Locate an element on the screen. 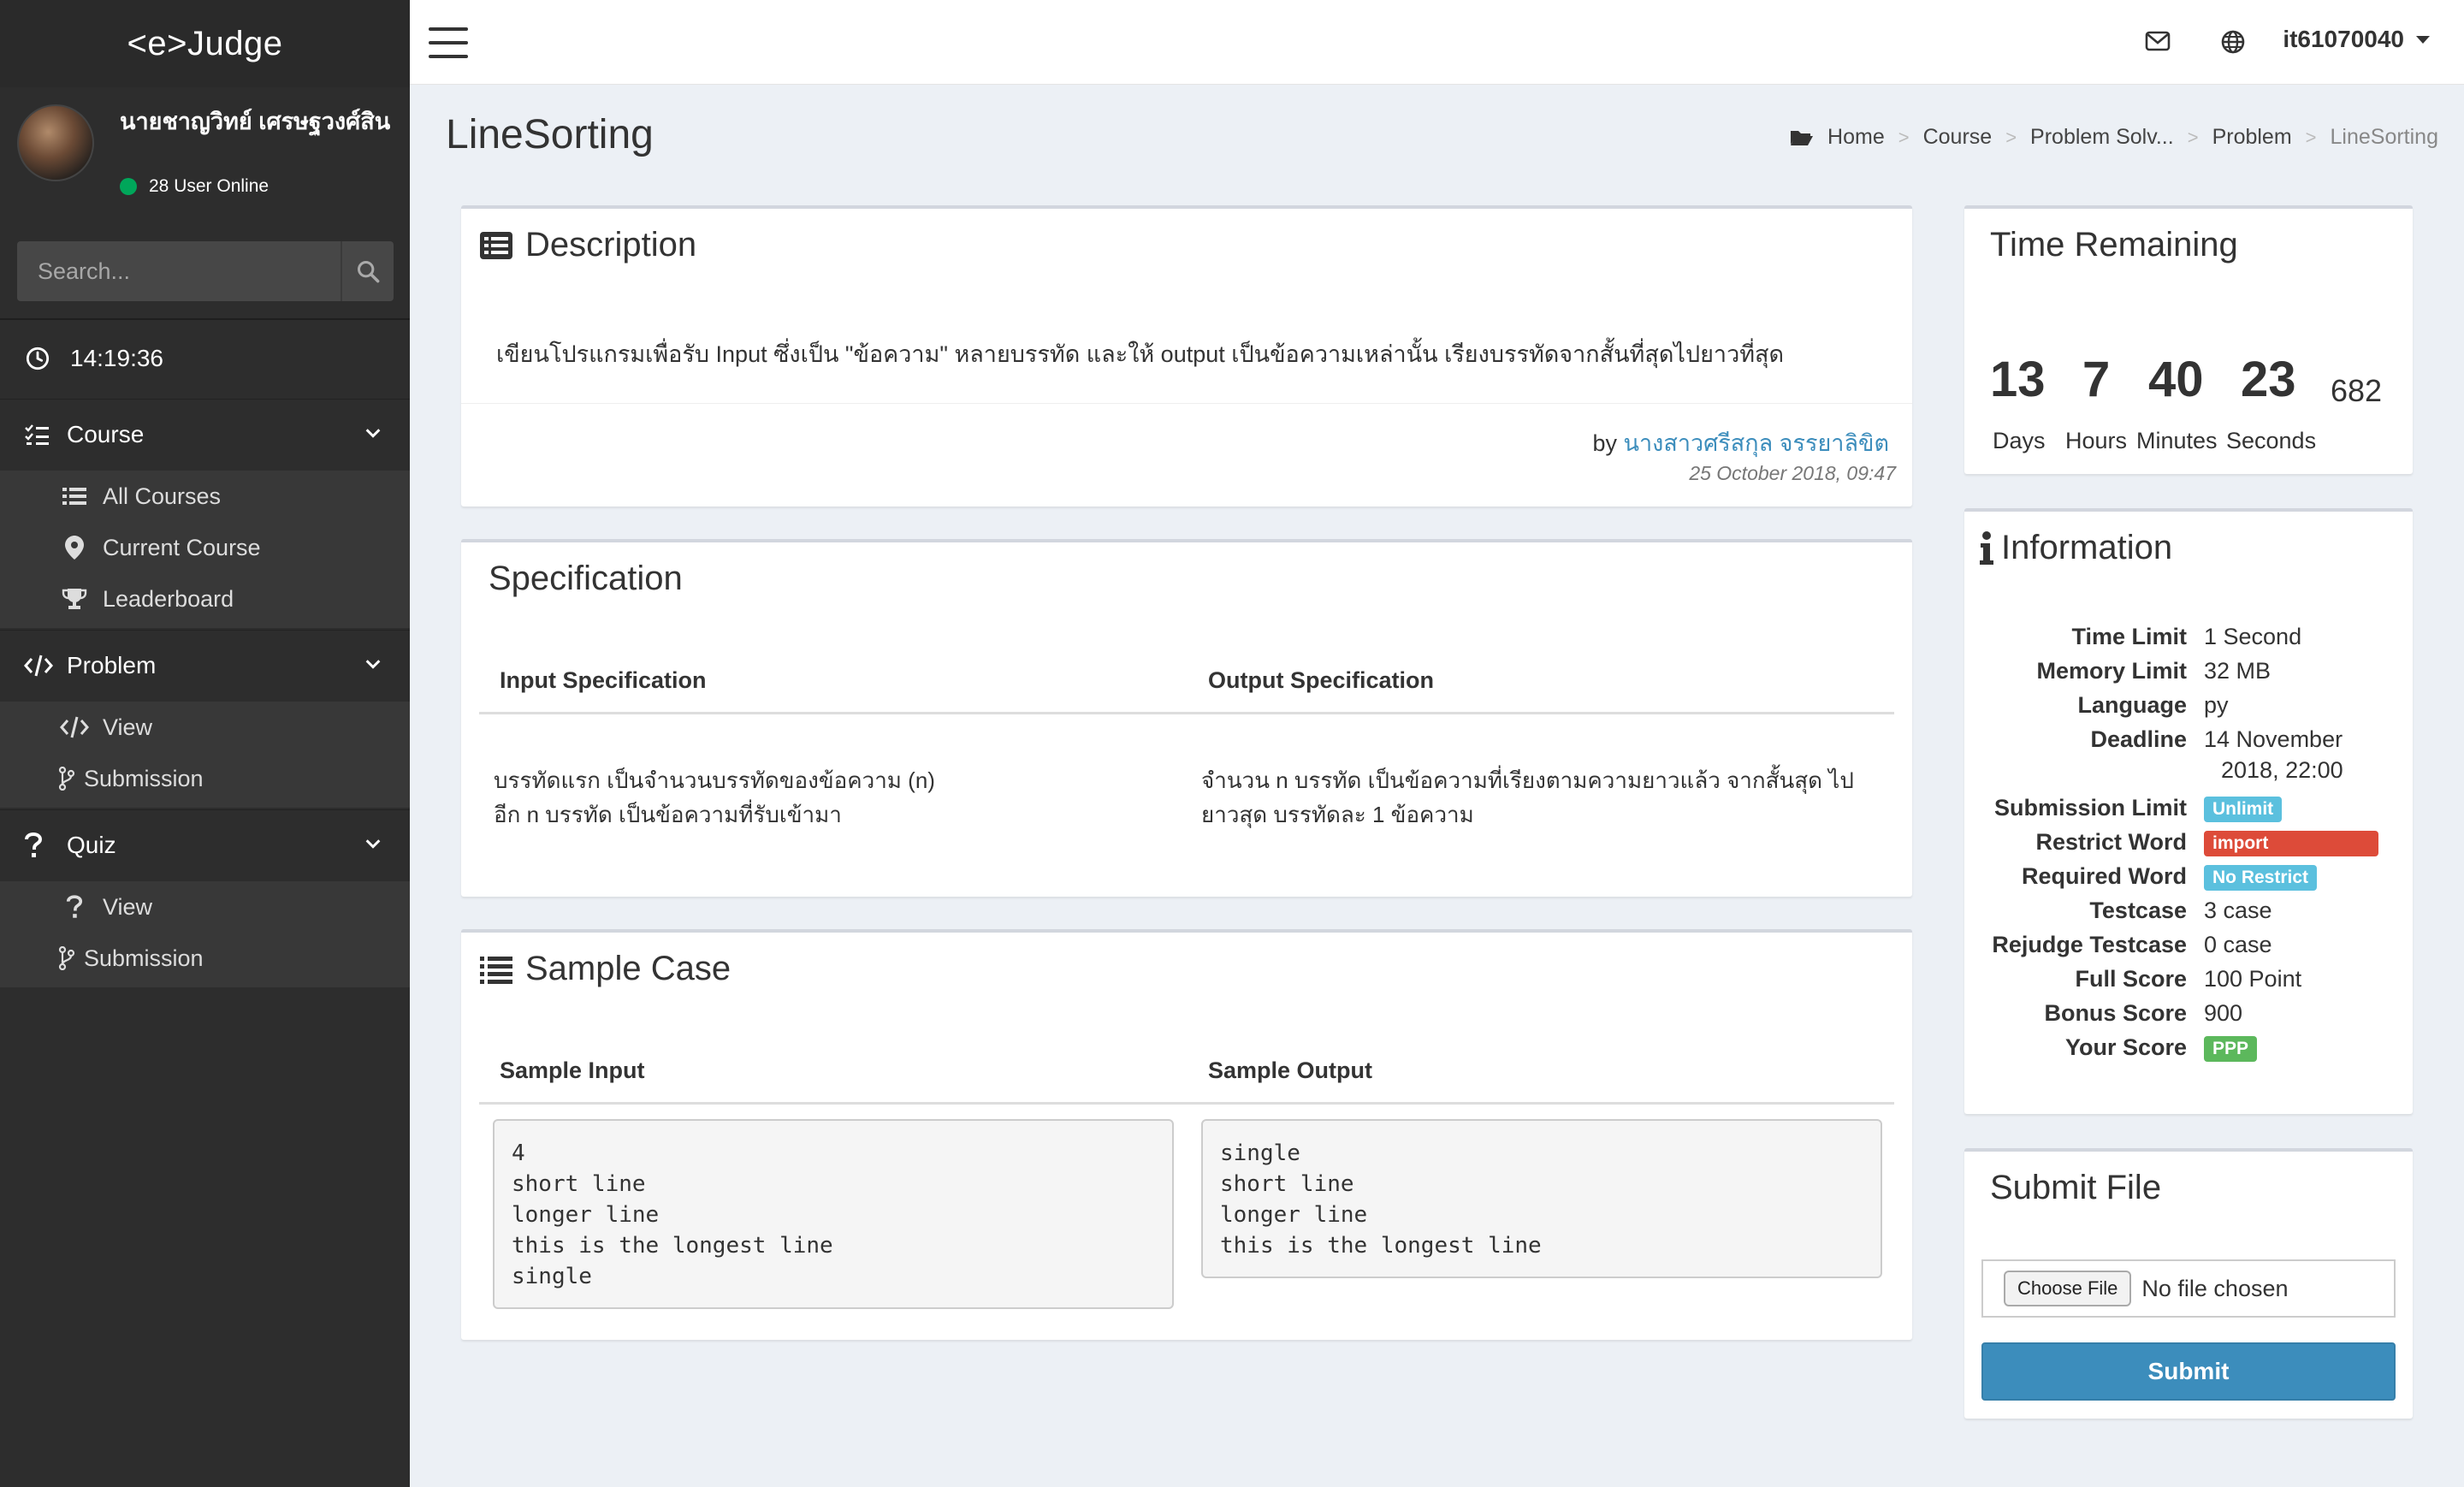  list-alt-icon is located at coordinates (496, 245).